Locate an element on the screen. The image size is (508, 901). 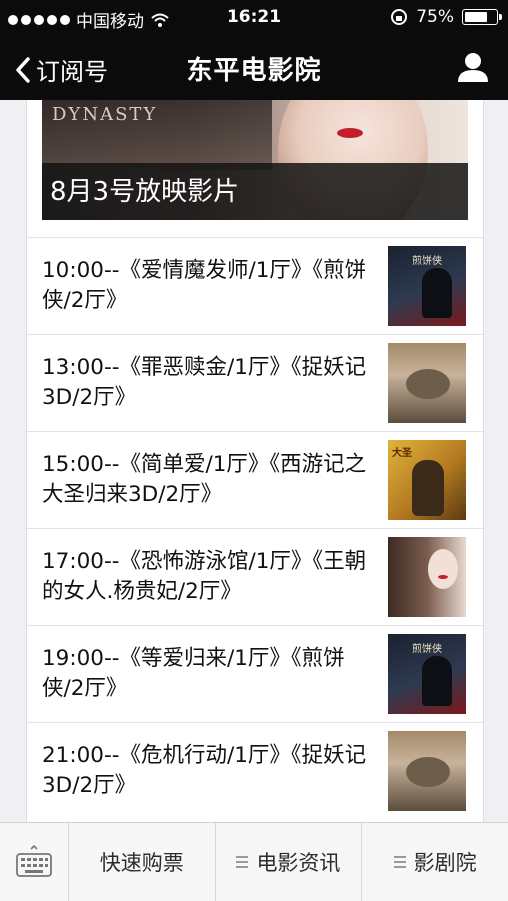
banner-lips is located at coordinates (350, 133).